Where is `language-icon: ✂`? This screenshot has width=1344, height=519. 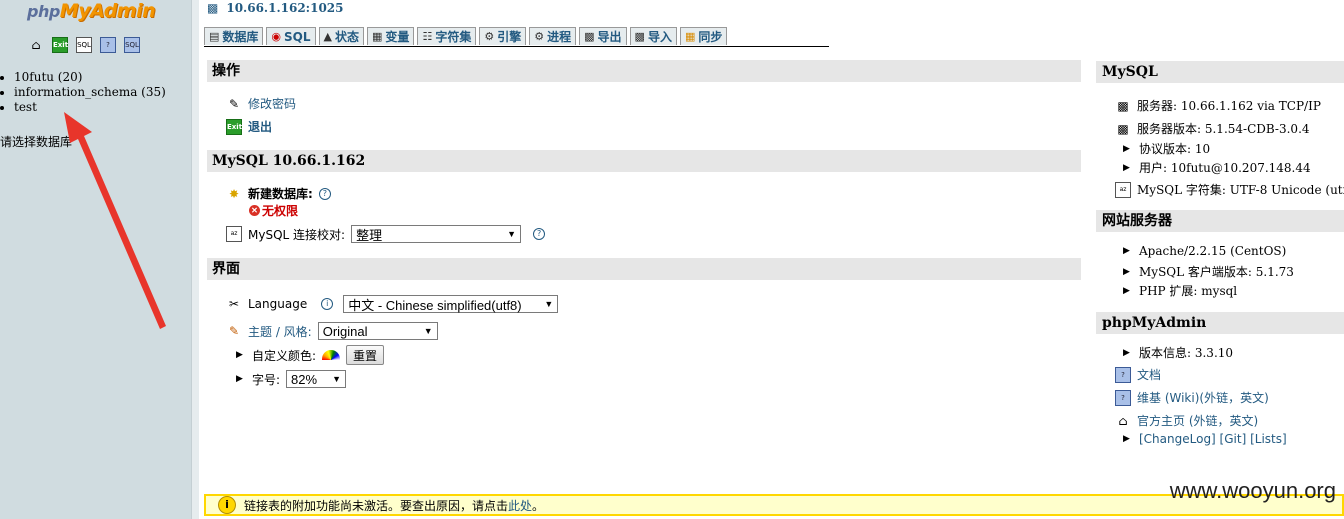 language-icon: ✂ is located at coordinates (234, 304).